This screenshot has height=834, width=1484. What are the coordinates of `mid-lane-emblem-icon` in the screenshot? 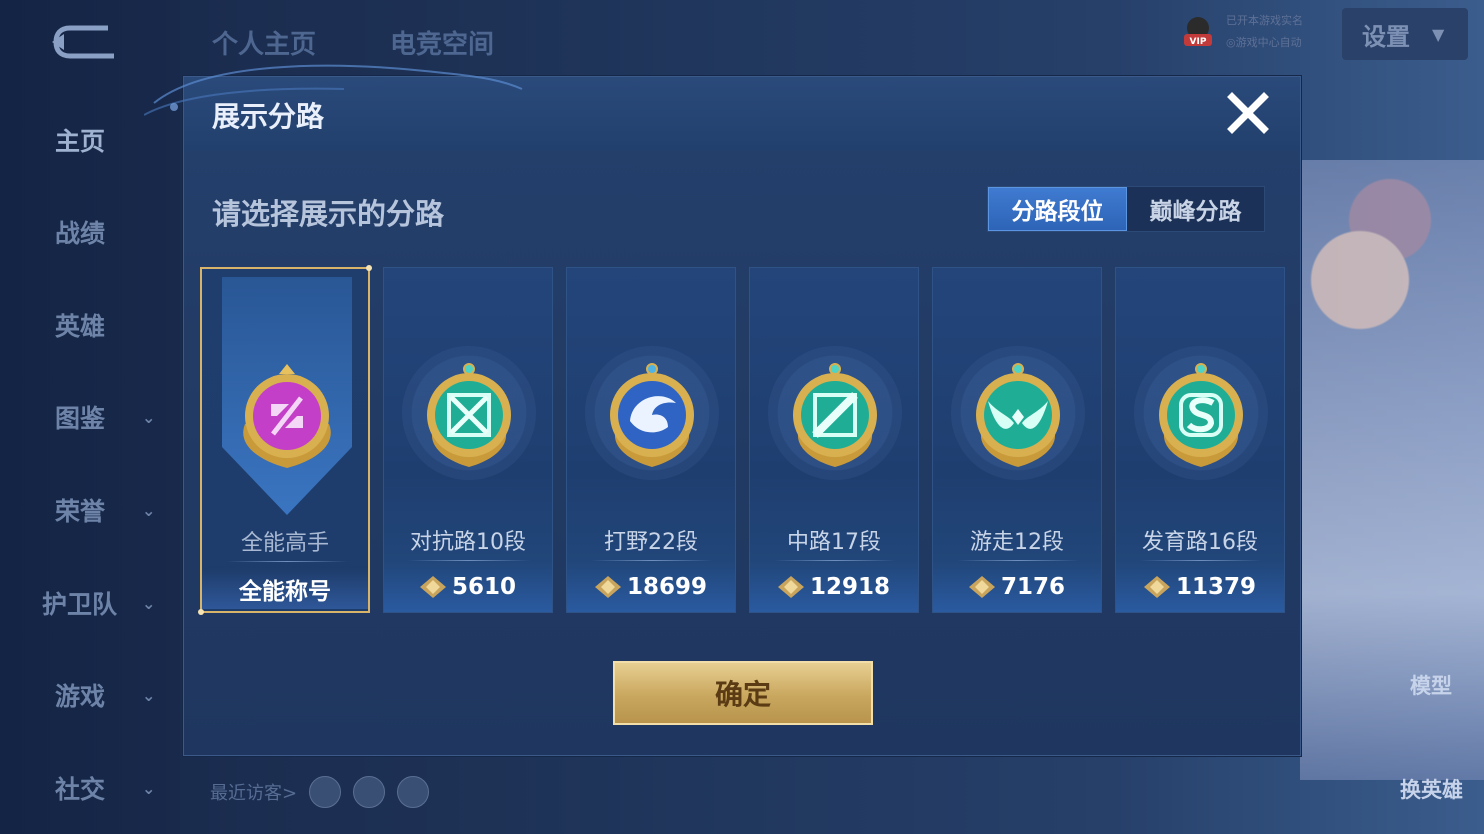 It's located at (835, 415).